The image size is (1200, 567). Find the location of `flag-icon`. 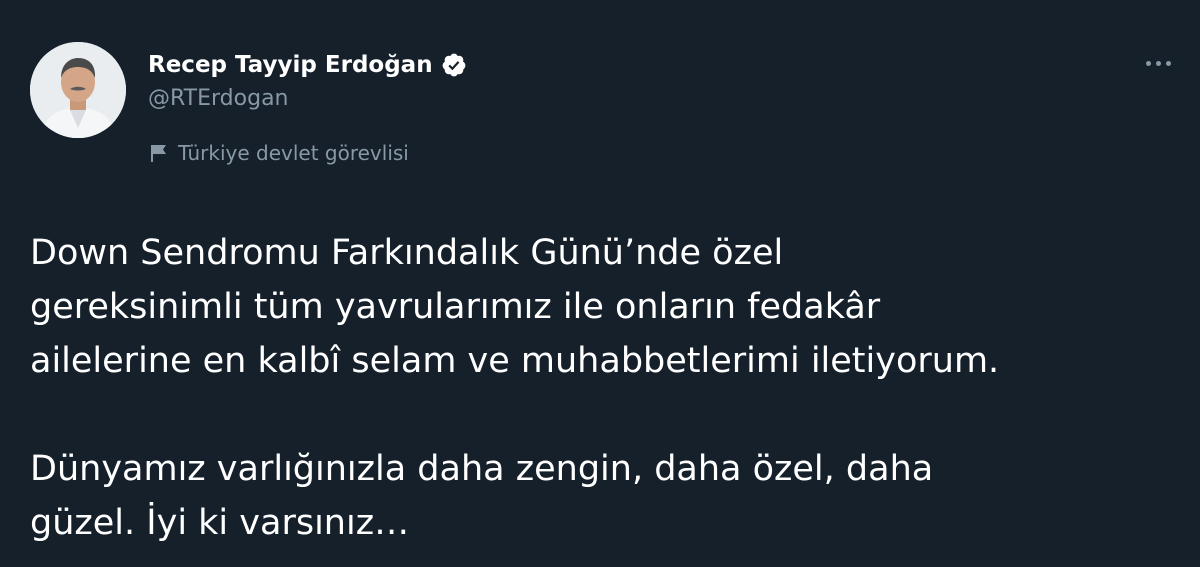

flag-icon is located at coordinates (159, 153).